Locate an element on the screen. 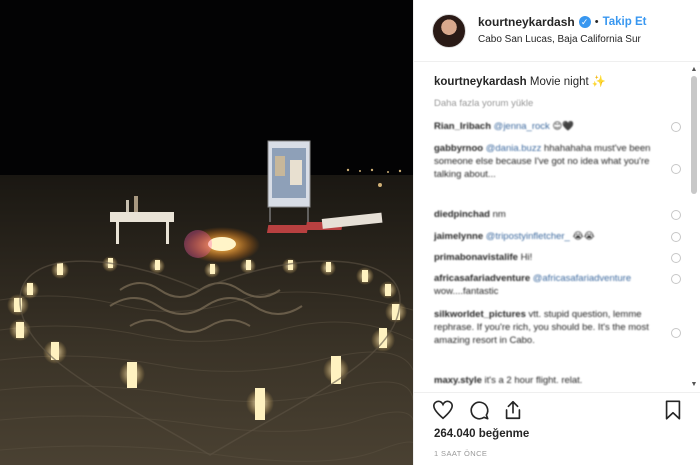 This screenshot has width=700, height=465. likes-count: 264.040 beğenme is located at coordinates (481, 434).